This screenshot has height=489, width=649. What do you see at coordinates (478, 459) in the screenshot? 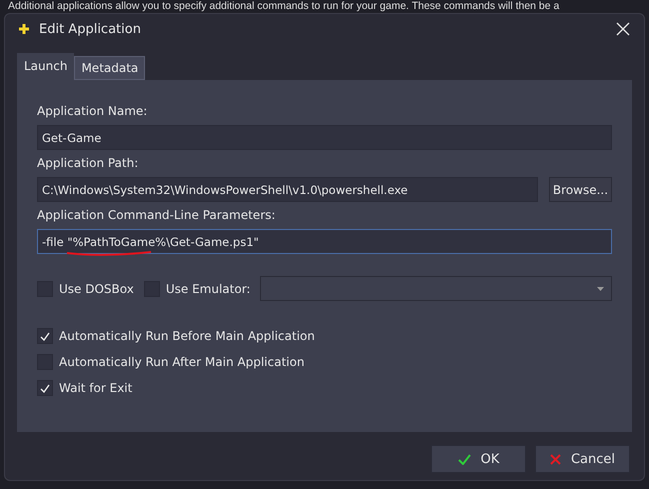
I see `ok-button: OK` at bounding box center [478, 459].